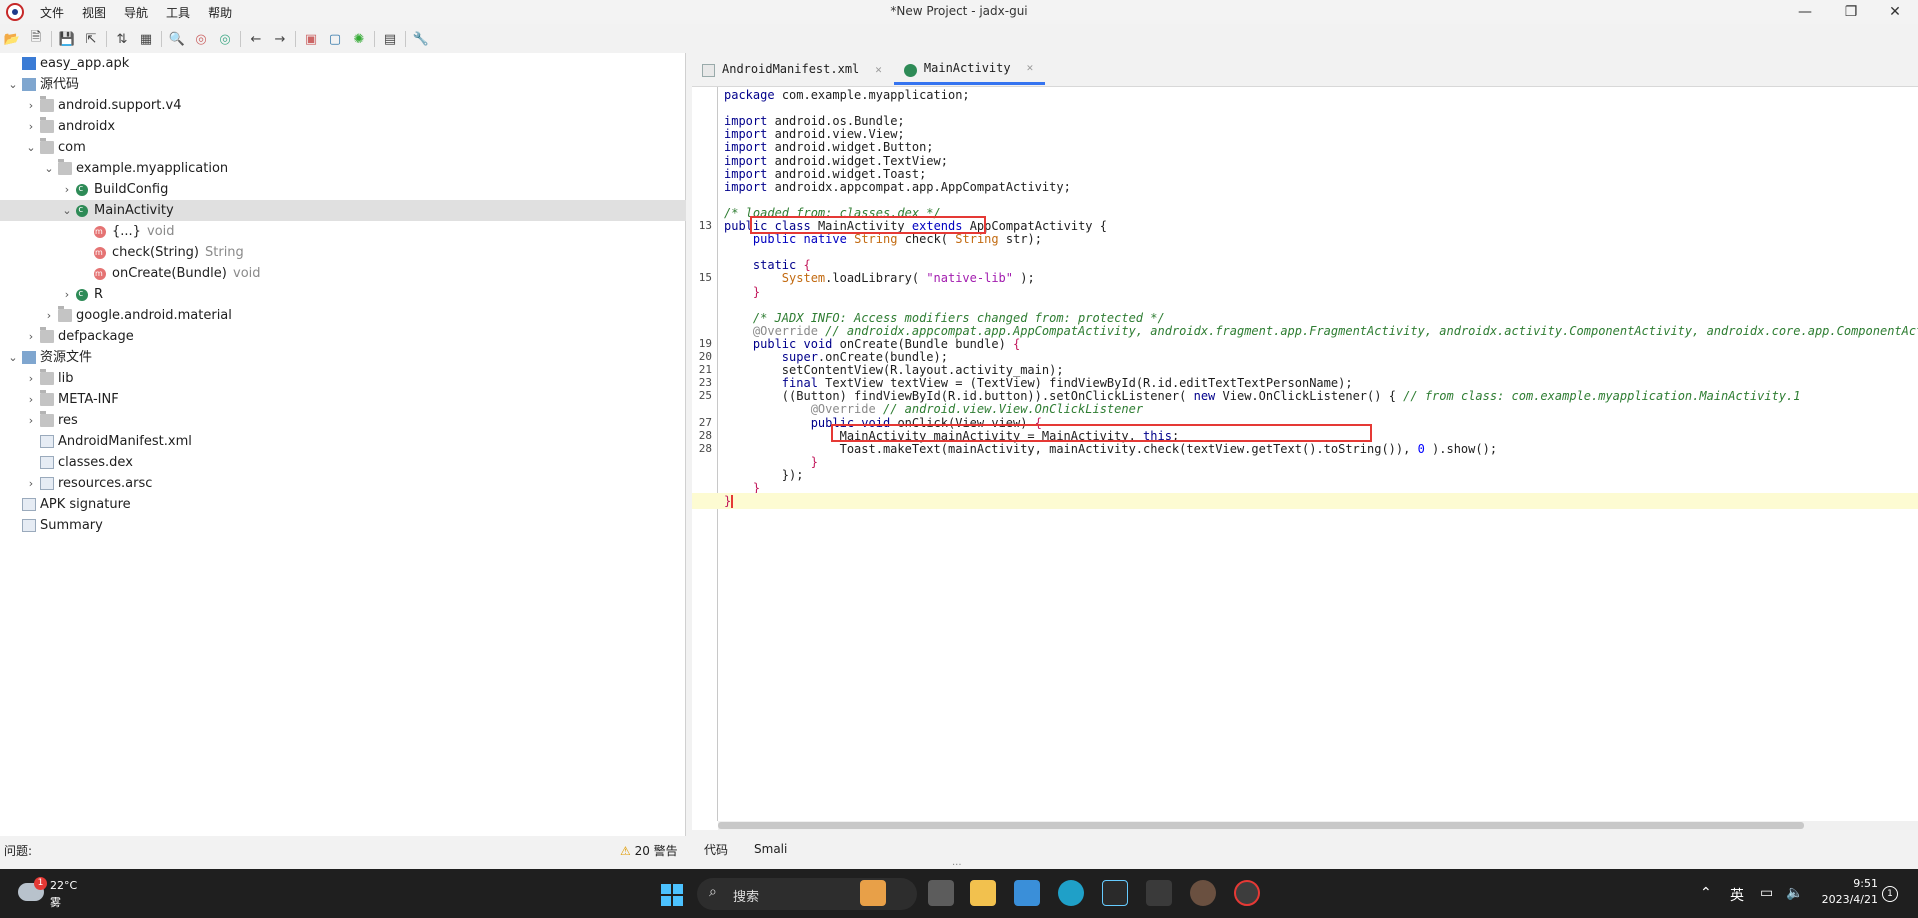 The width and height of the screenshot is (1918, 918). Describe the element at coordinates (359, 39) in the screenshot. I see `debug-icon: ✺` at that location.